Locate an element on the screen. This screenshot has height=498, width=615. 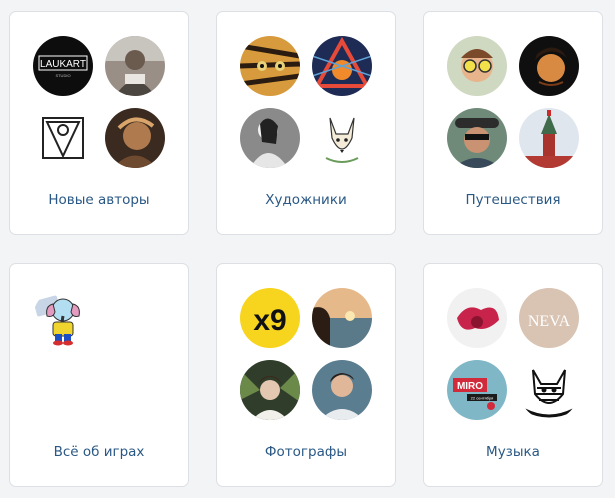
abstract-art-avatar is located at coordinates (342, 66).